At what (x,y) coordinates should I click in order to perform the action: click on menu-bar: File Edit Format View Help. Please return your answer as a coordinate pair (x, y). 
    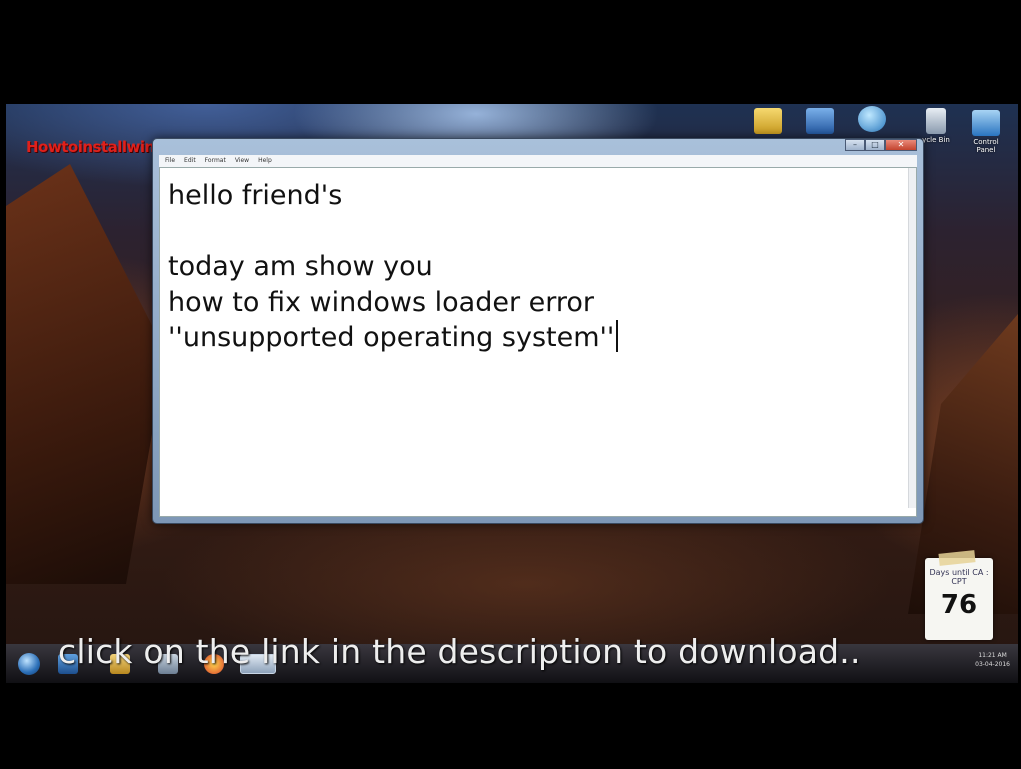
    Looking at the image, I should click on (538, 161).